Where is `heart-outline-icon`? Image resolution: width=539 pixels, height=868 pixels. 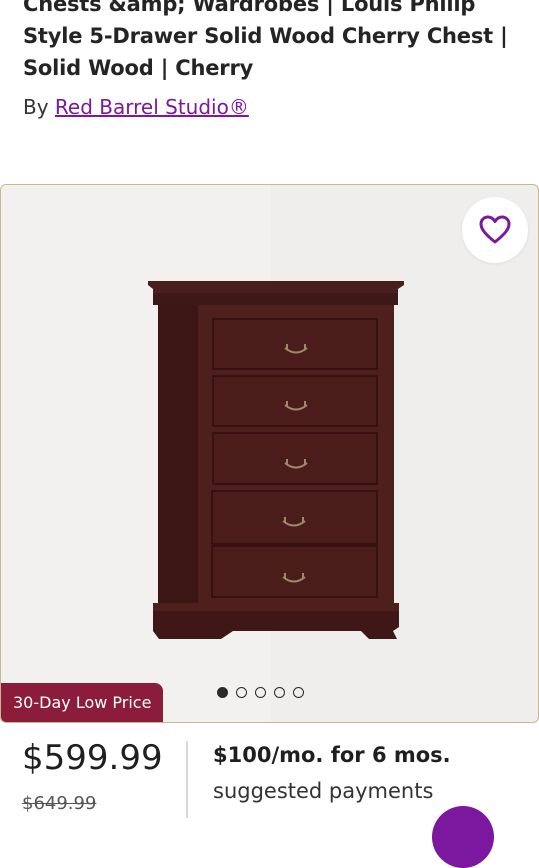 heart-outline-icon is located at coordinates (495, 229).